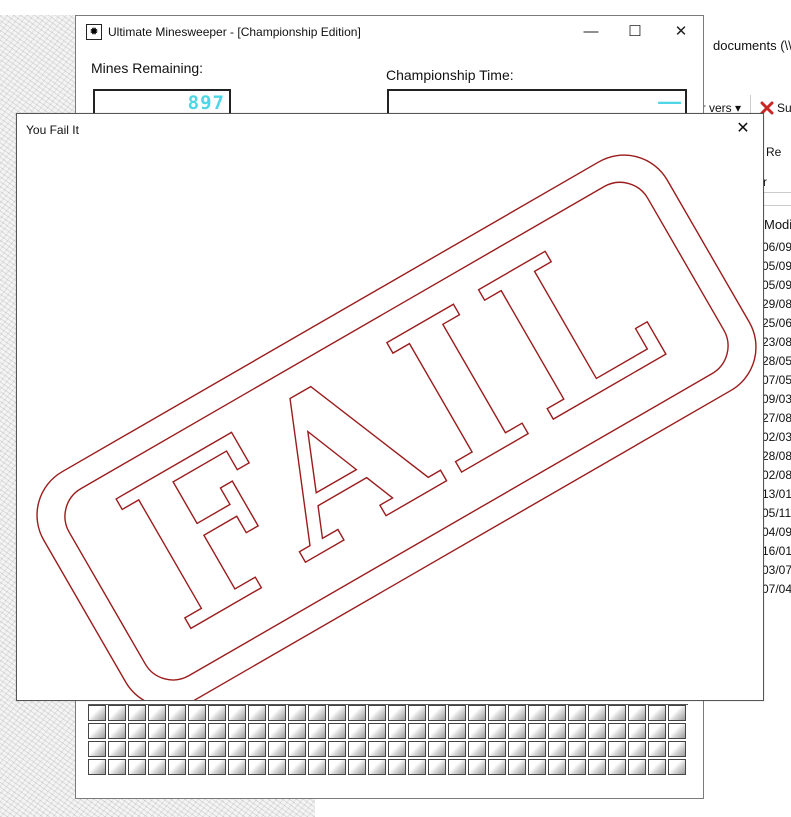 This screenshot has height=817, width=791. I want to click on list-item: 28/08, so click(776, 456).